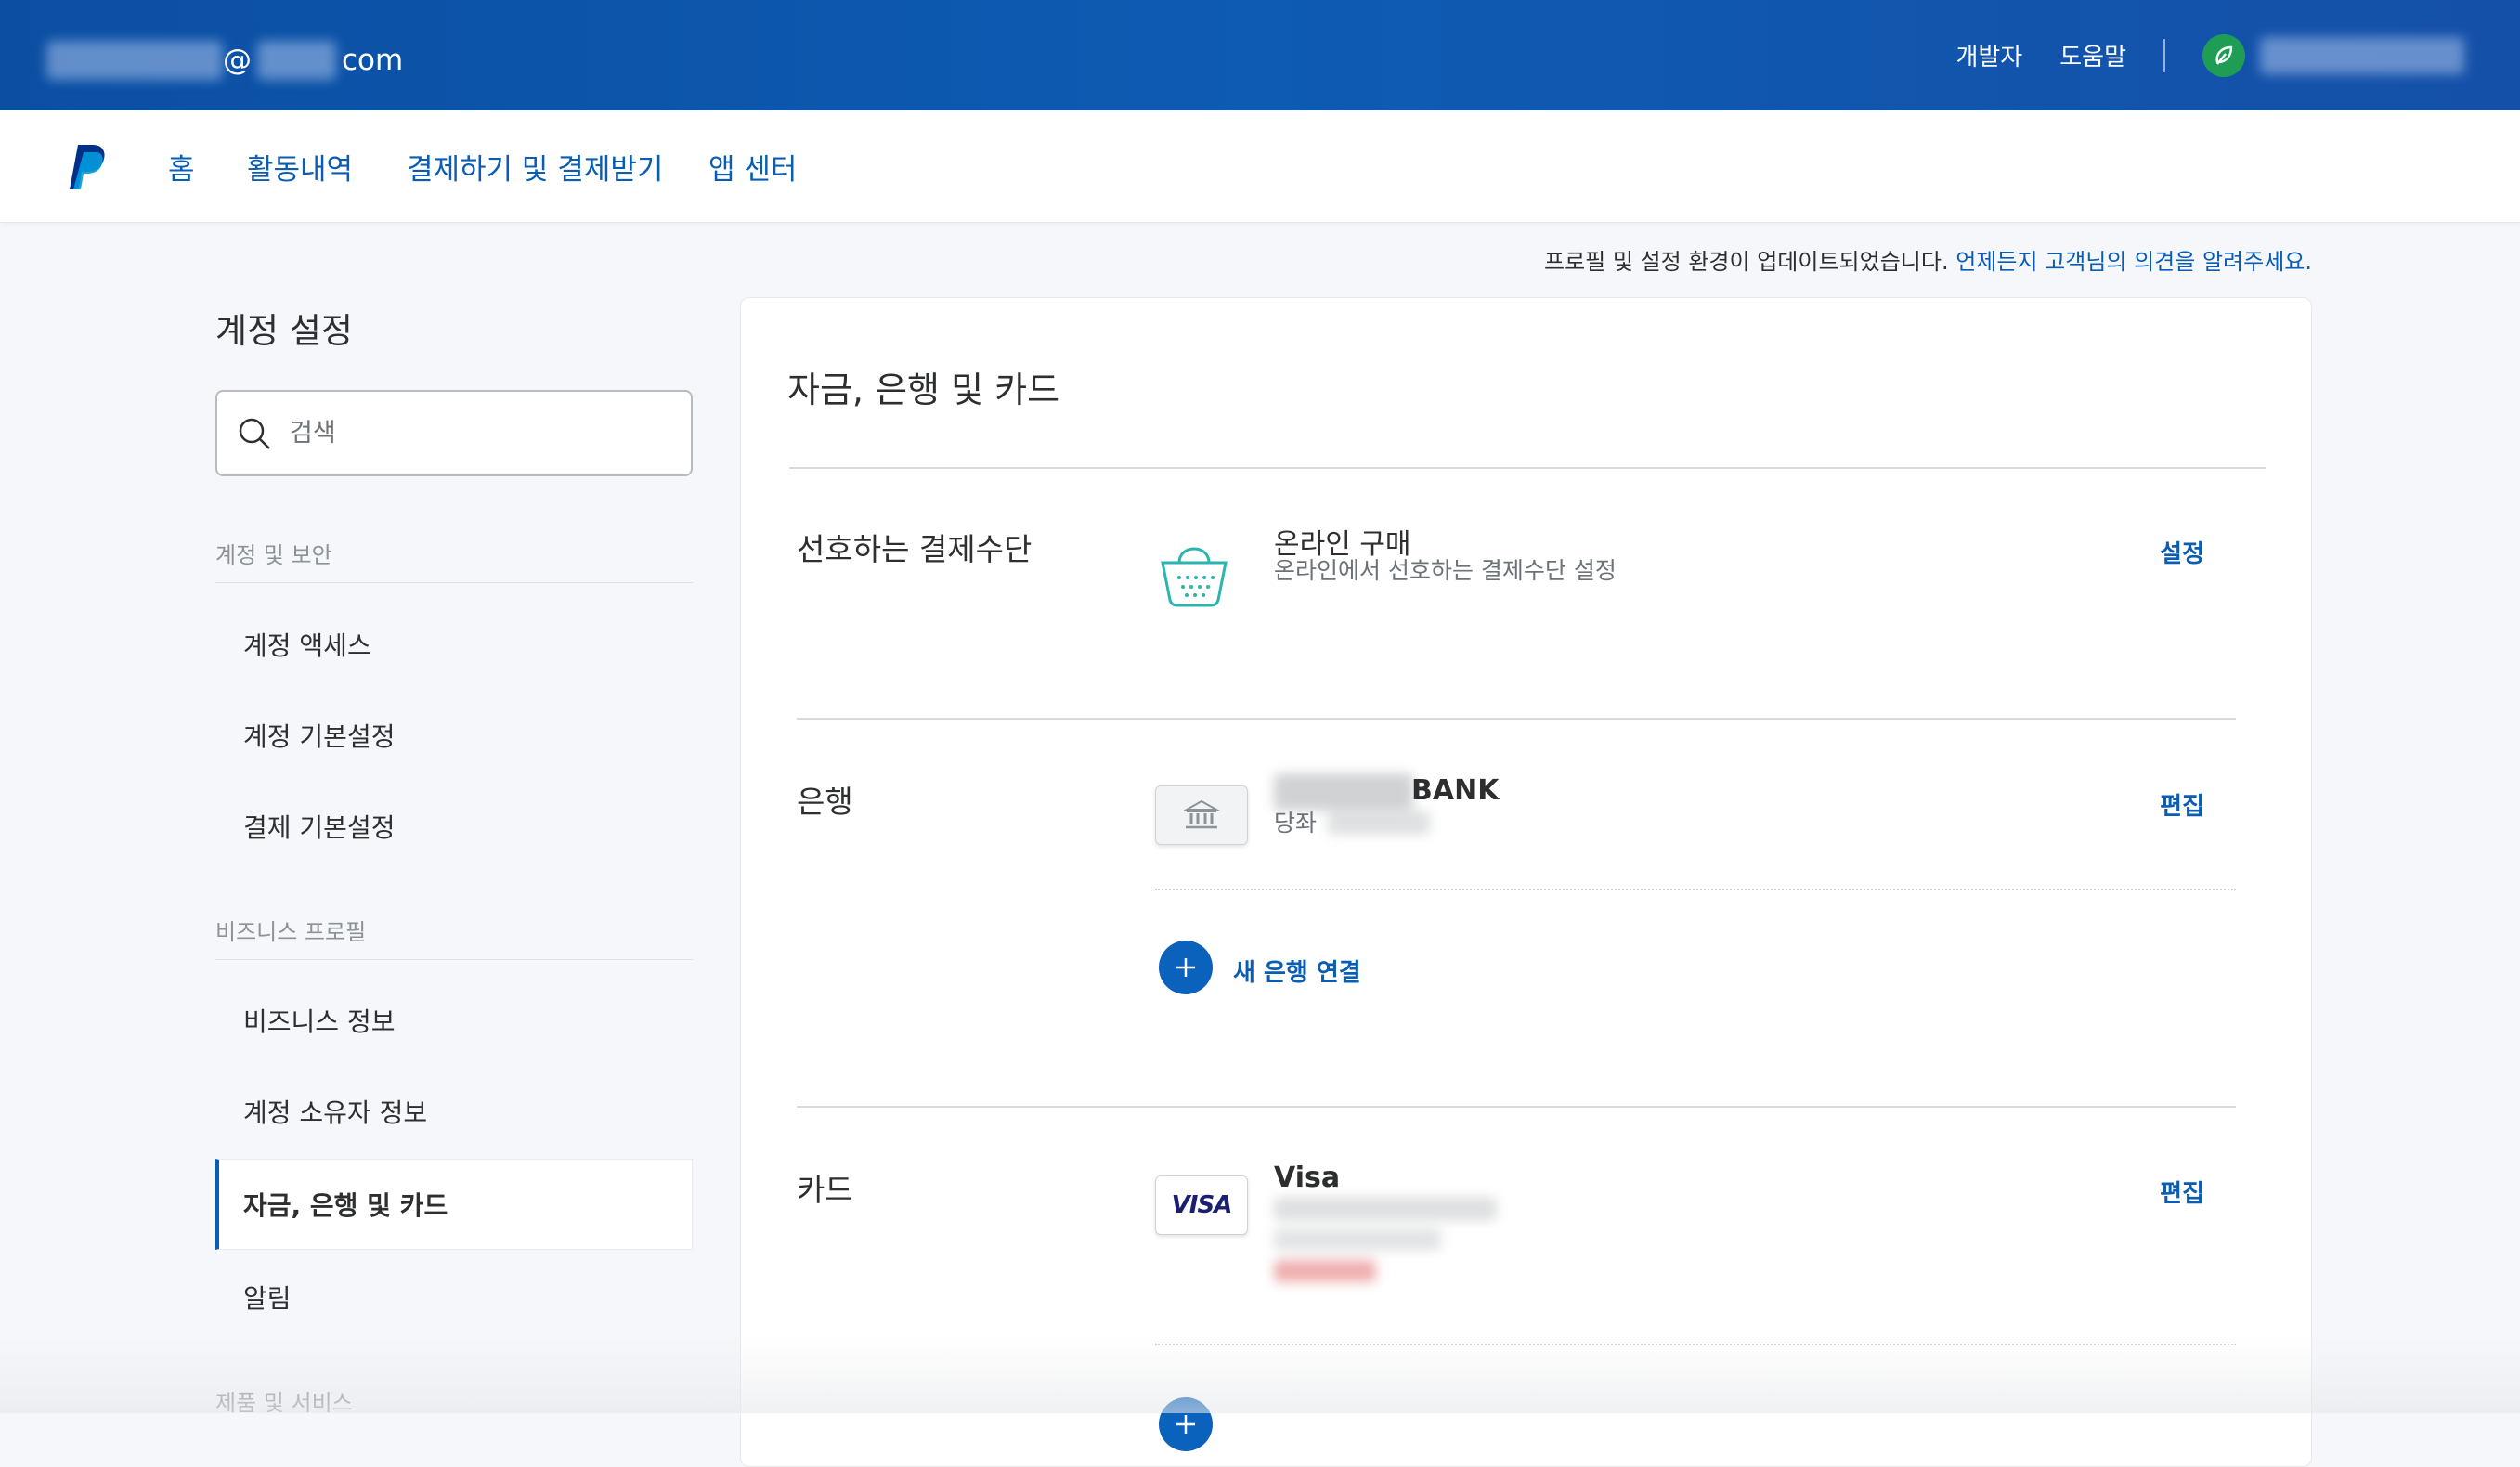 The image size is (2520, 1467). Describe the element at coordinates (284, 1403) in the screenshot. I see `section-products-services: 제품 및 서비스` at that location.